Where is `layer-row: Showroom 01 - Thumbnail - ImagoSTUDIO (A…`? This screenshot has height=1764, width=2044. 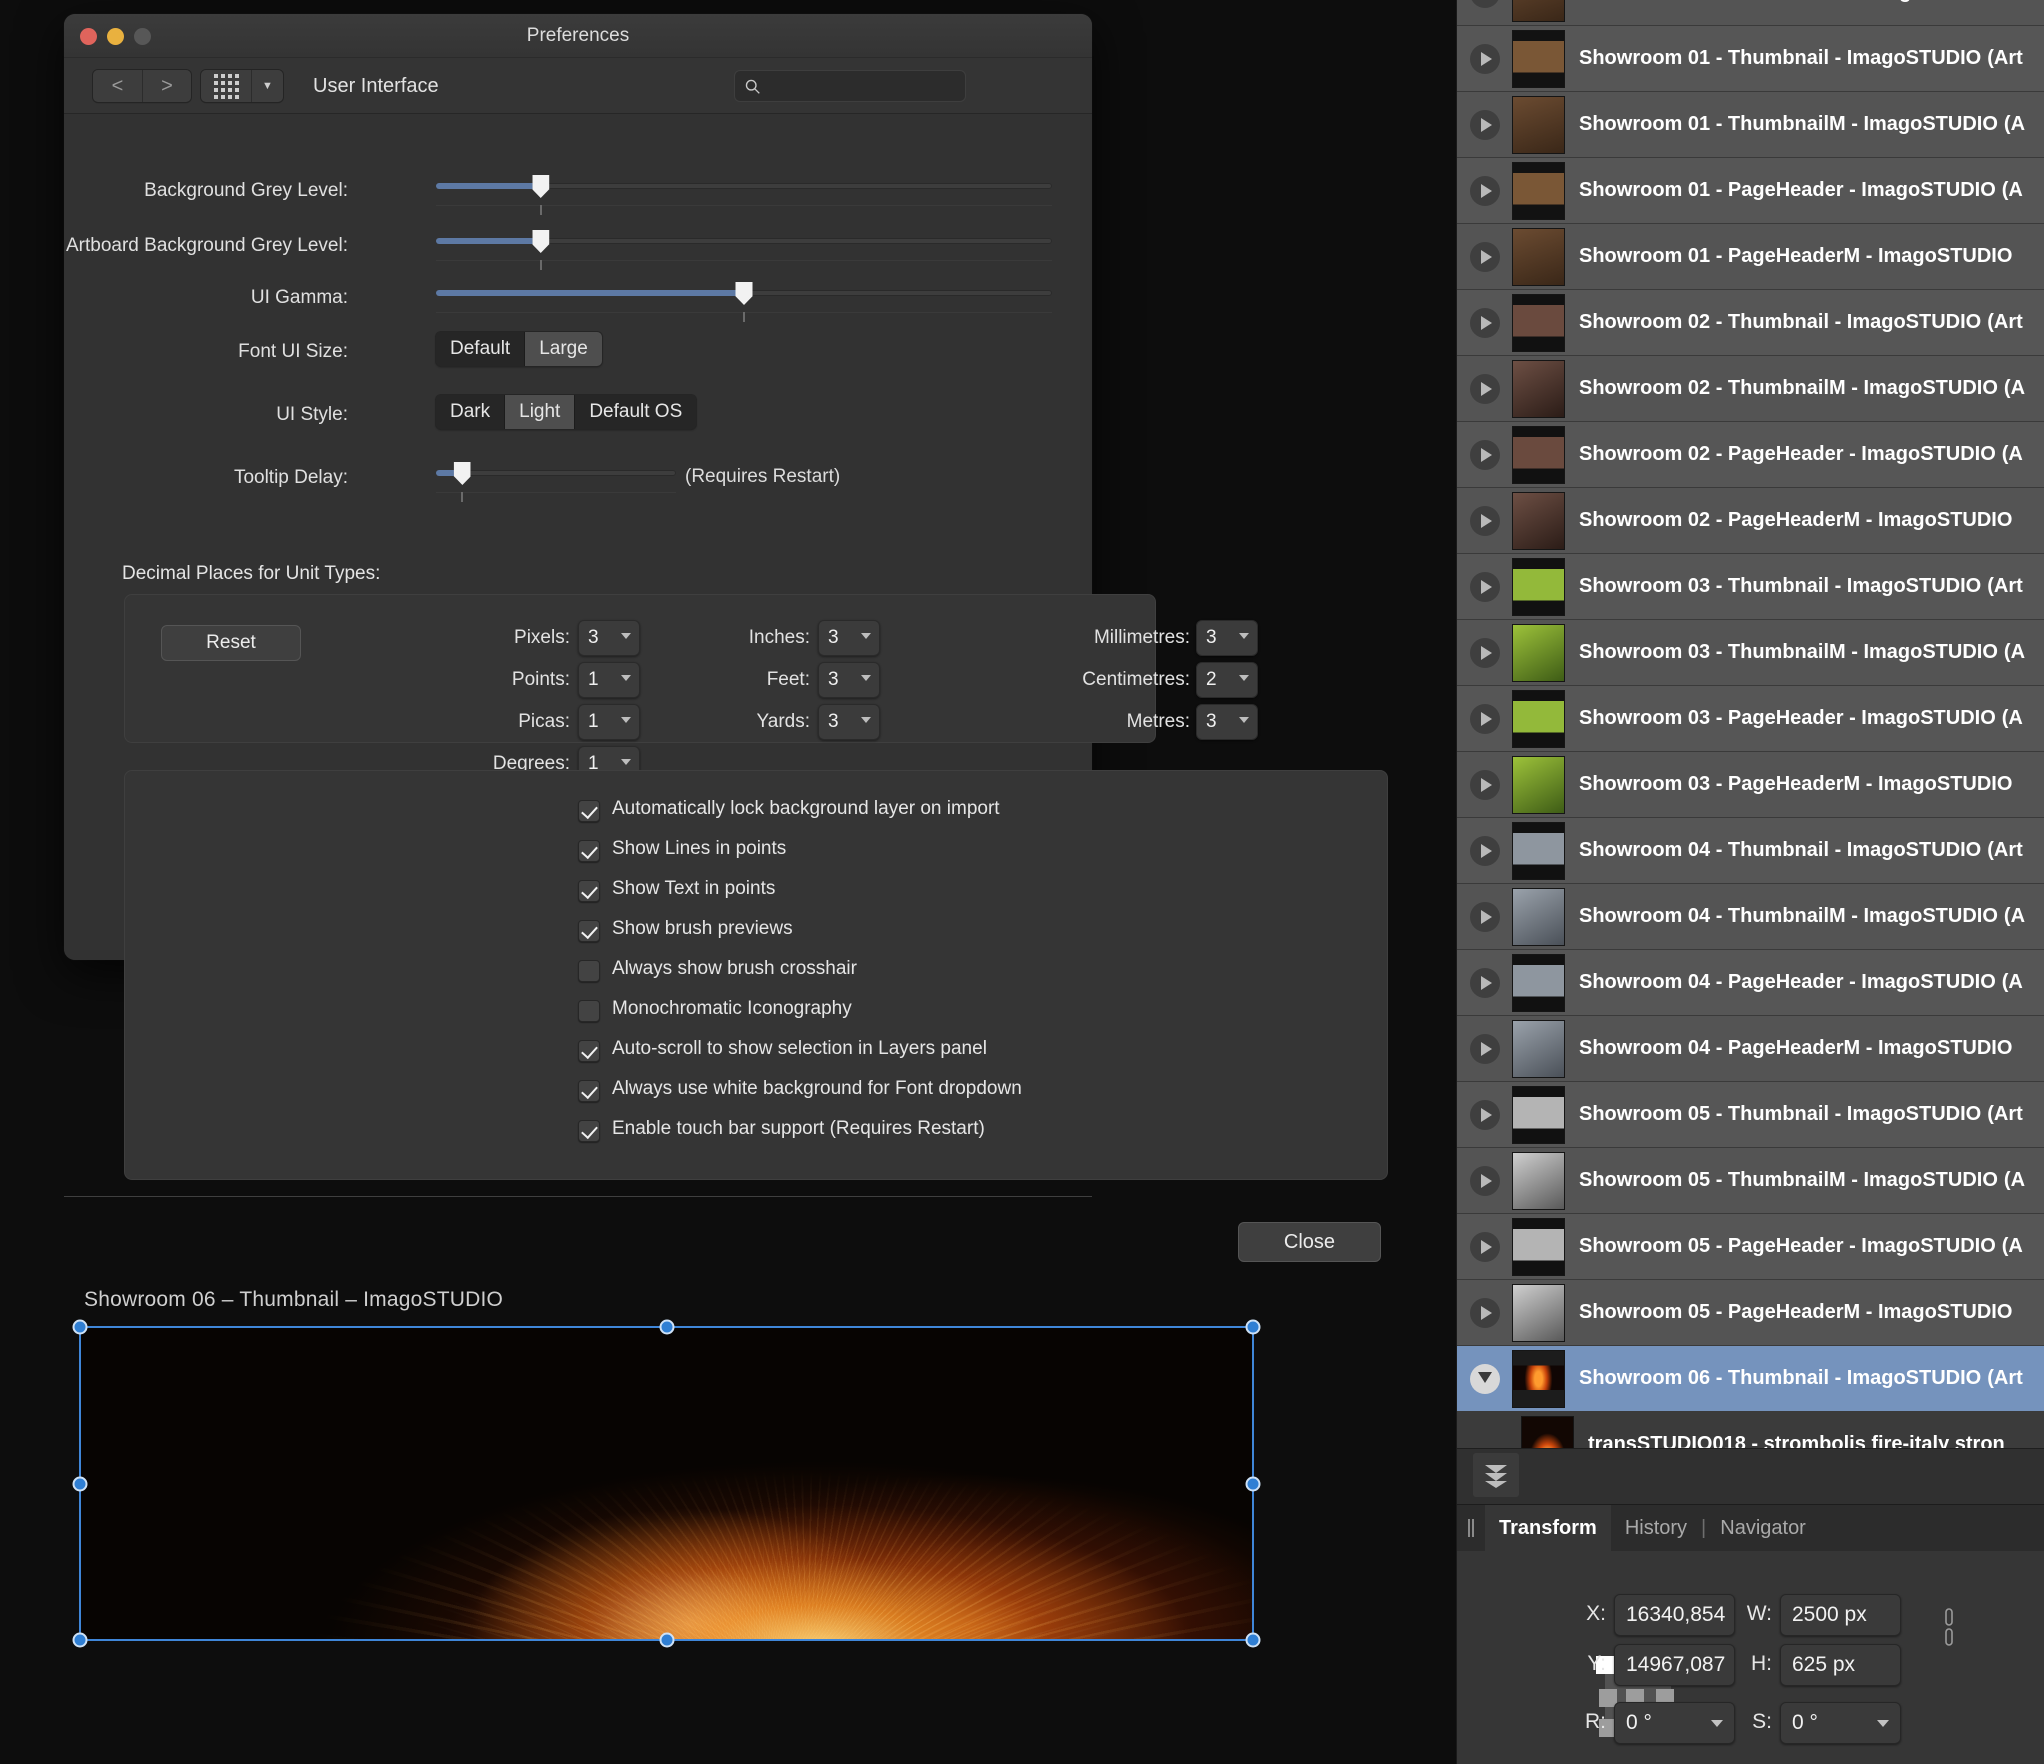 layer-row: Showroom 01 - Thumbnail - ImagoSTUDIO (A… is located at coordinates (1750, 59).